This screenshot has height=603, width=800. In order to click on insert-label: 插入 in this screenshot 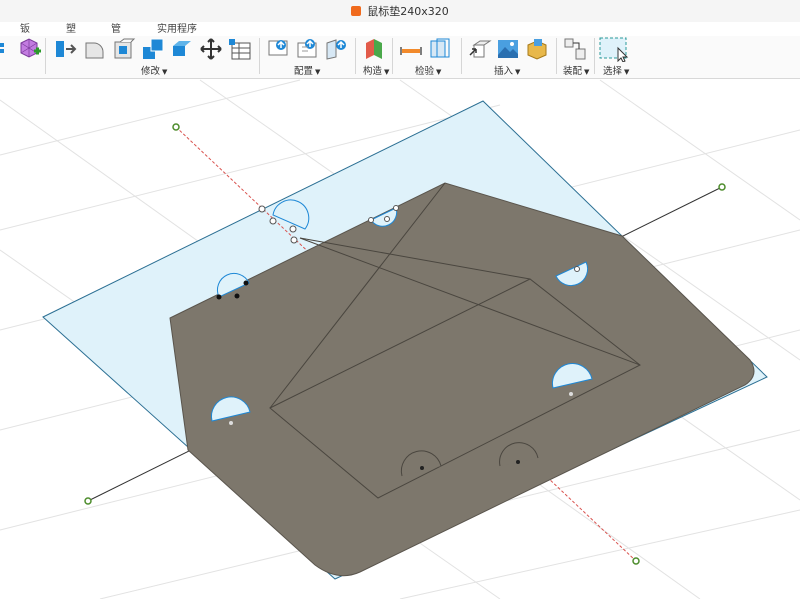, I will do `click(504, 71)`.